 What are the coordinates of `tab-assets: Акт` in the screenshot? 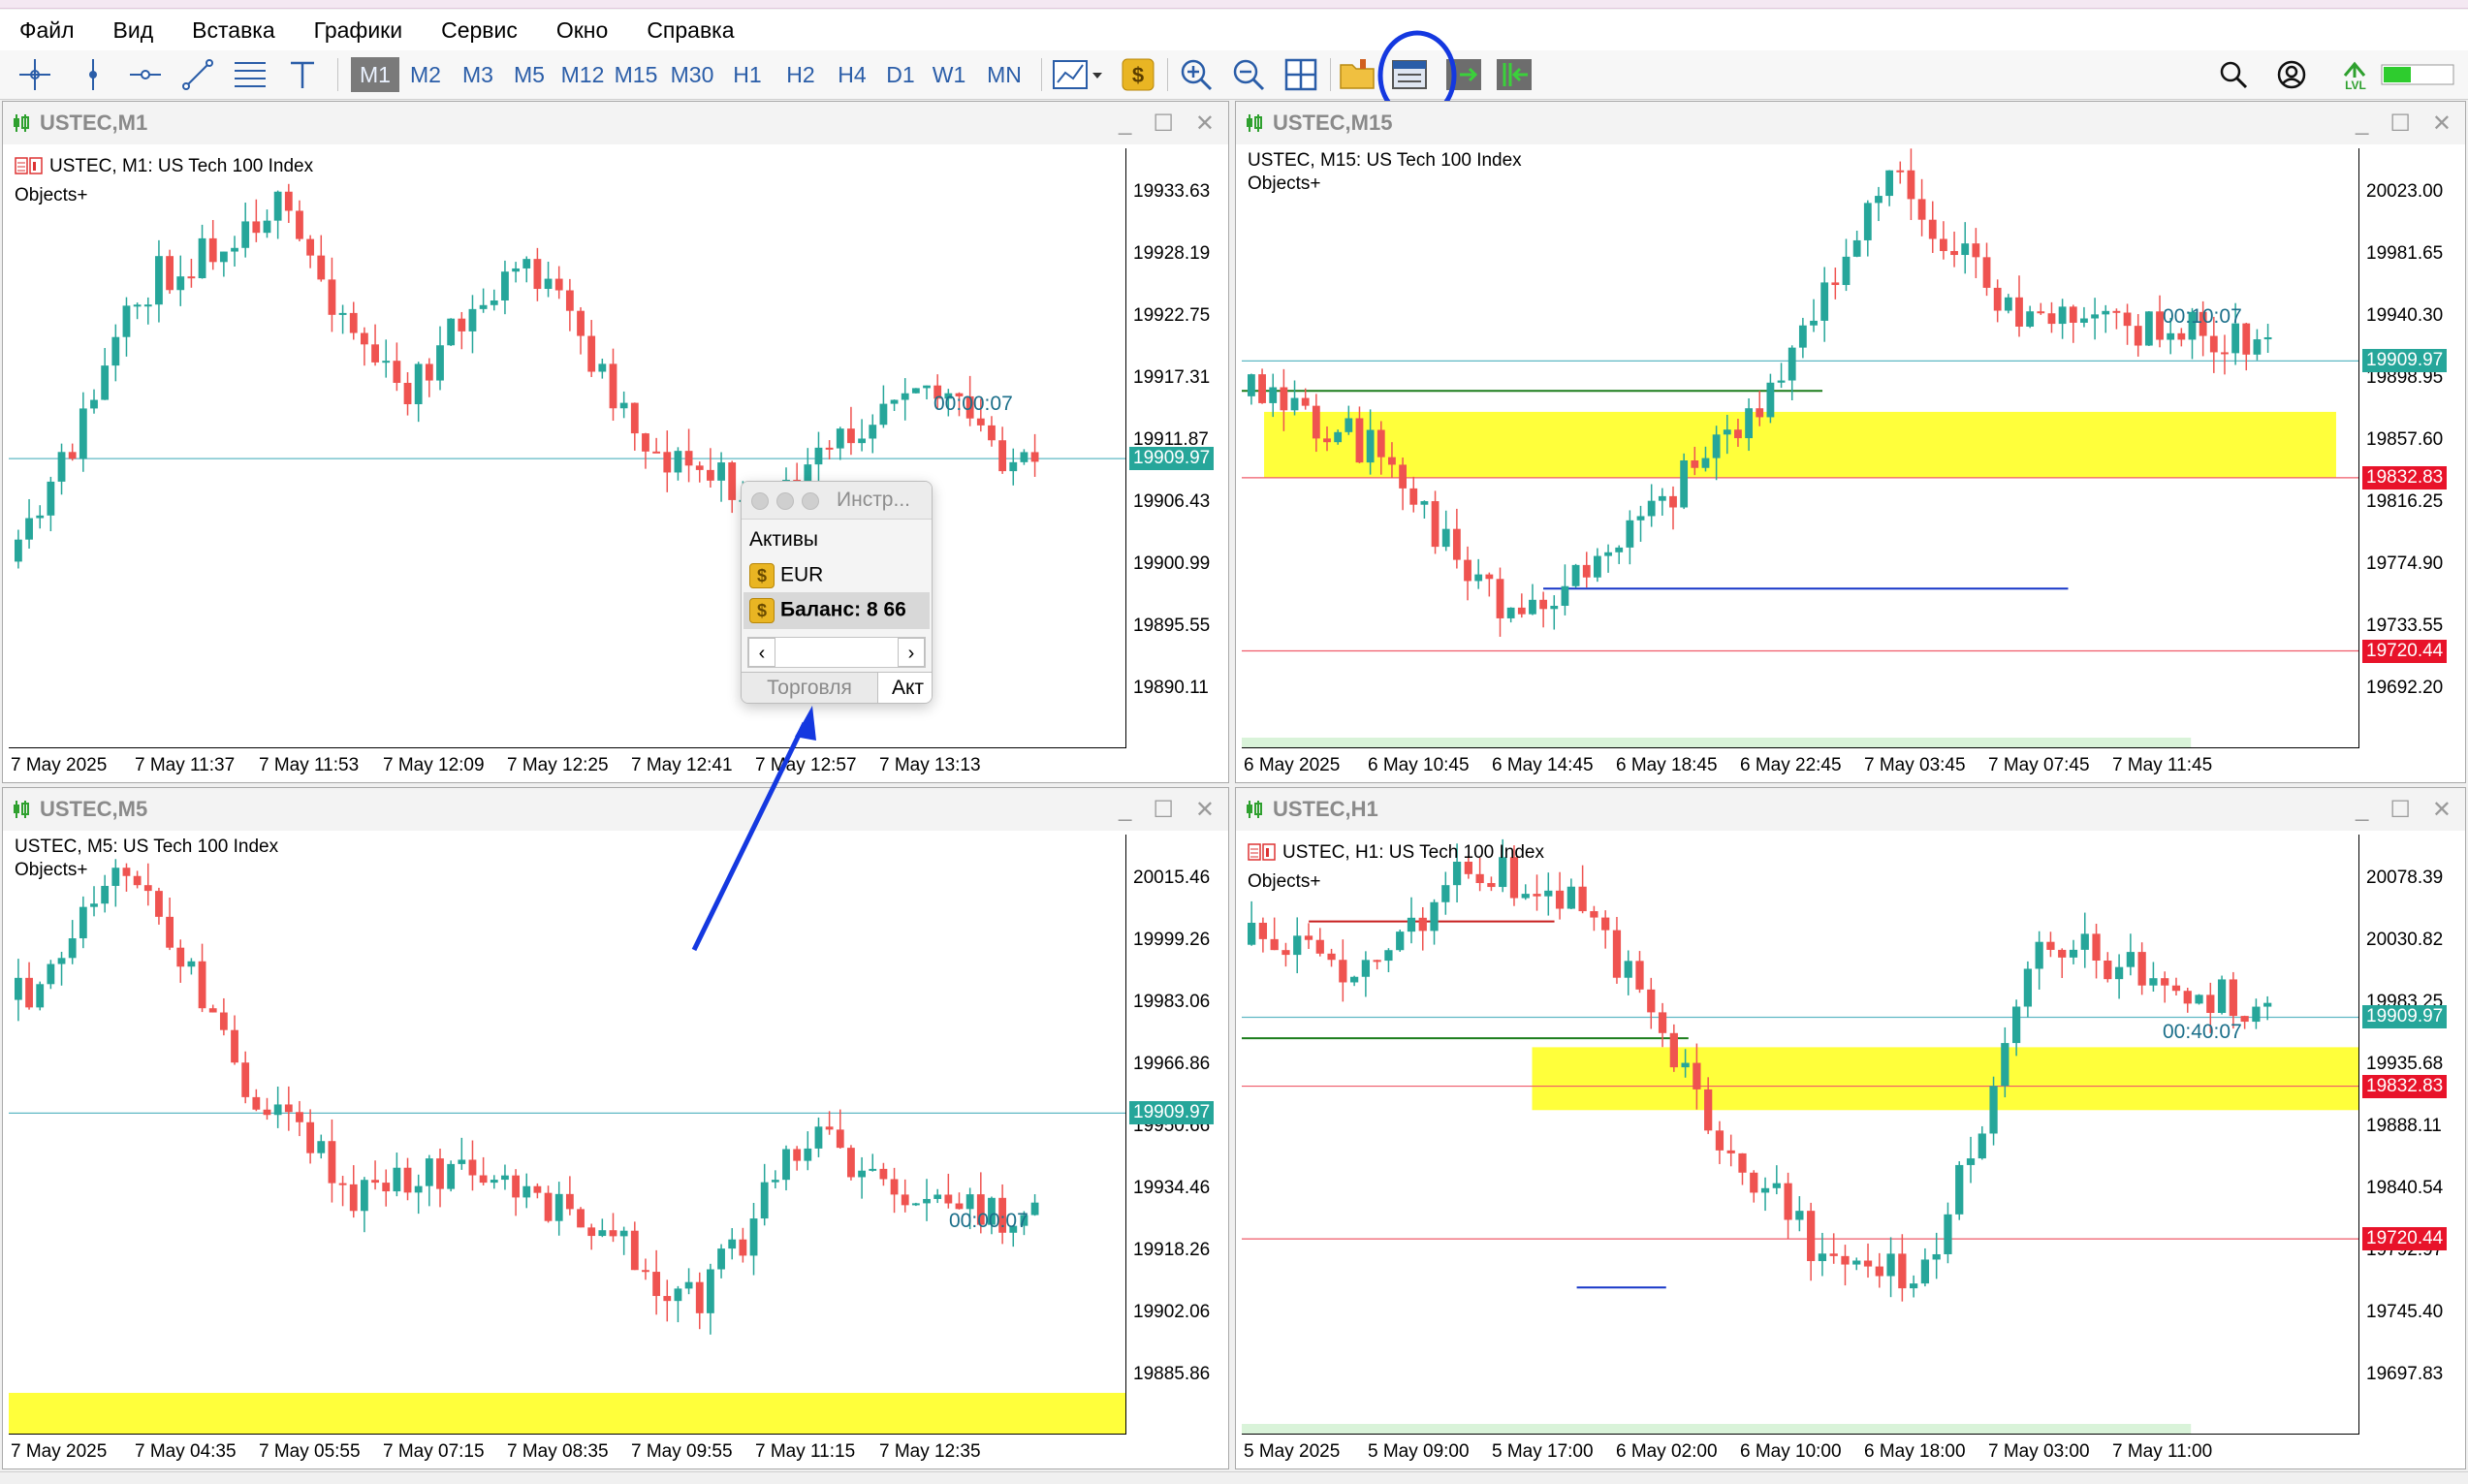 It's located at (905, 688).